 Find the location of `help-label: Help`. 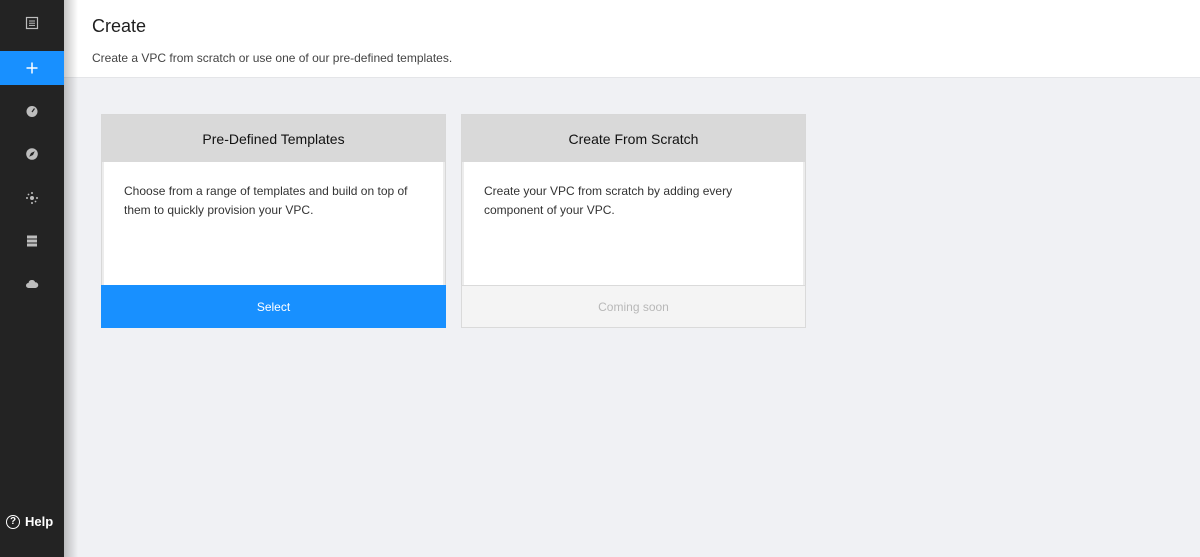

help-label: Help is located at coordinates (39, 521).